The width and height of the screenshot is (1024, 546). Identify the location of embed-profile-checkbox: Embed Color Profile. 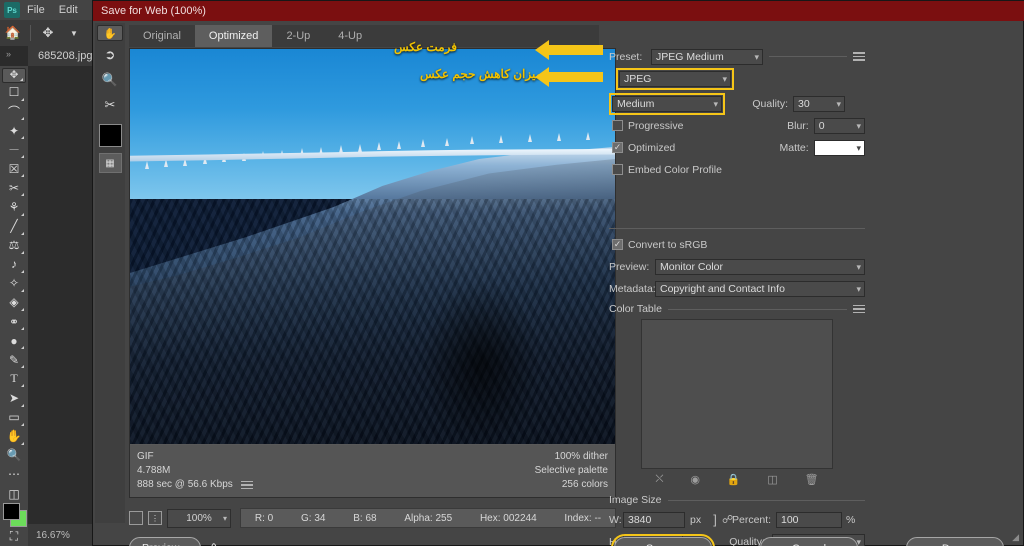
(667, 170).